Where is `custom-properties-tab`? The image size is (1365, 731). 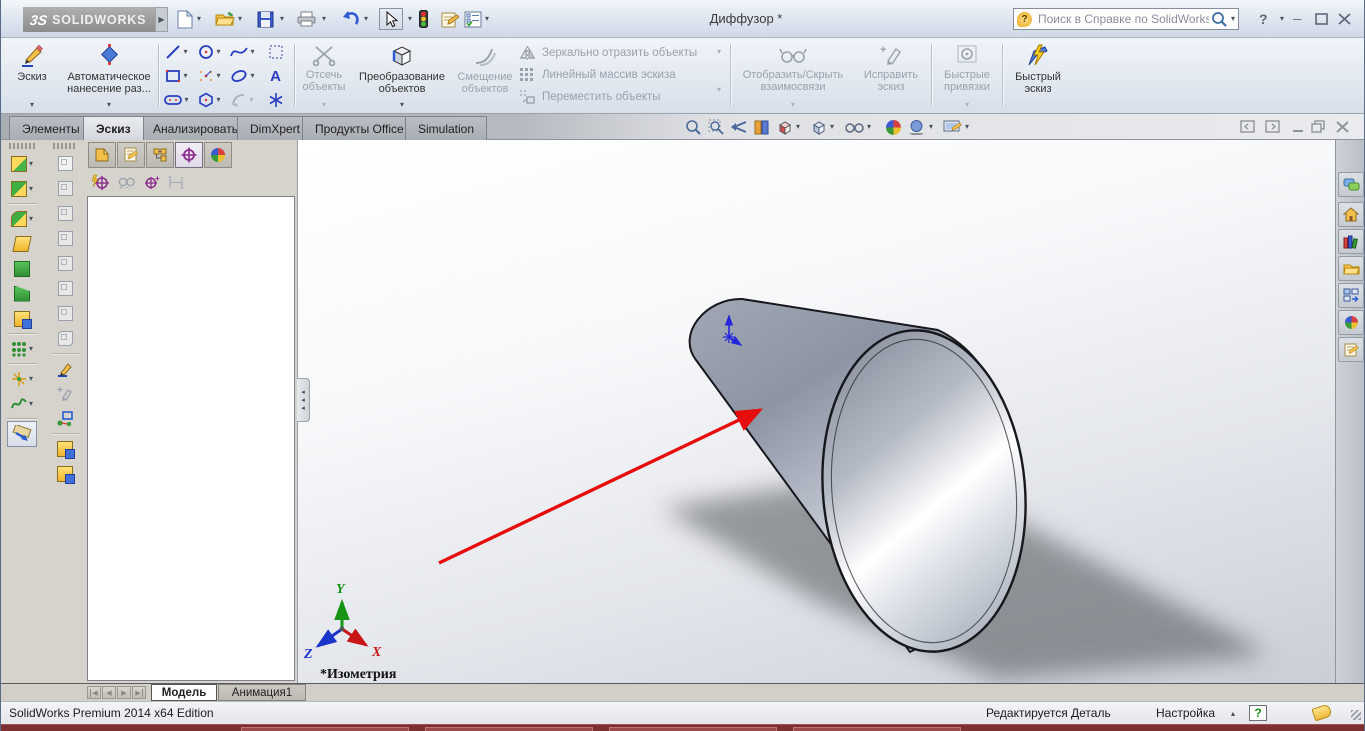
custom-properties-tab is located at coordinates (1351, 349).